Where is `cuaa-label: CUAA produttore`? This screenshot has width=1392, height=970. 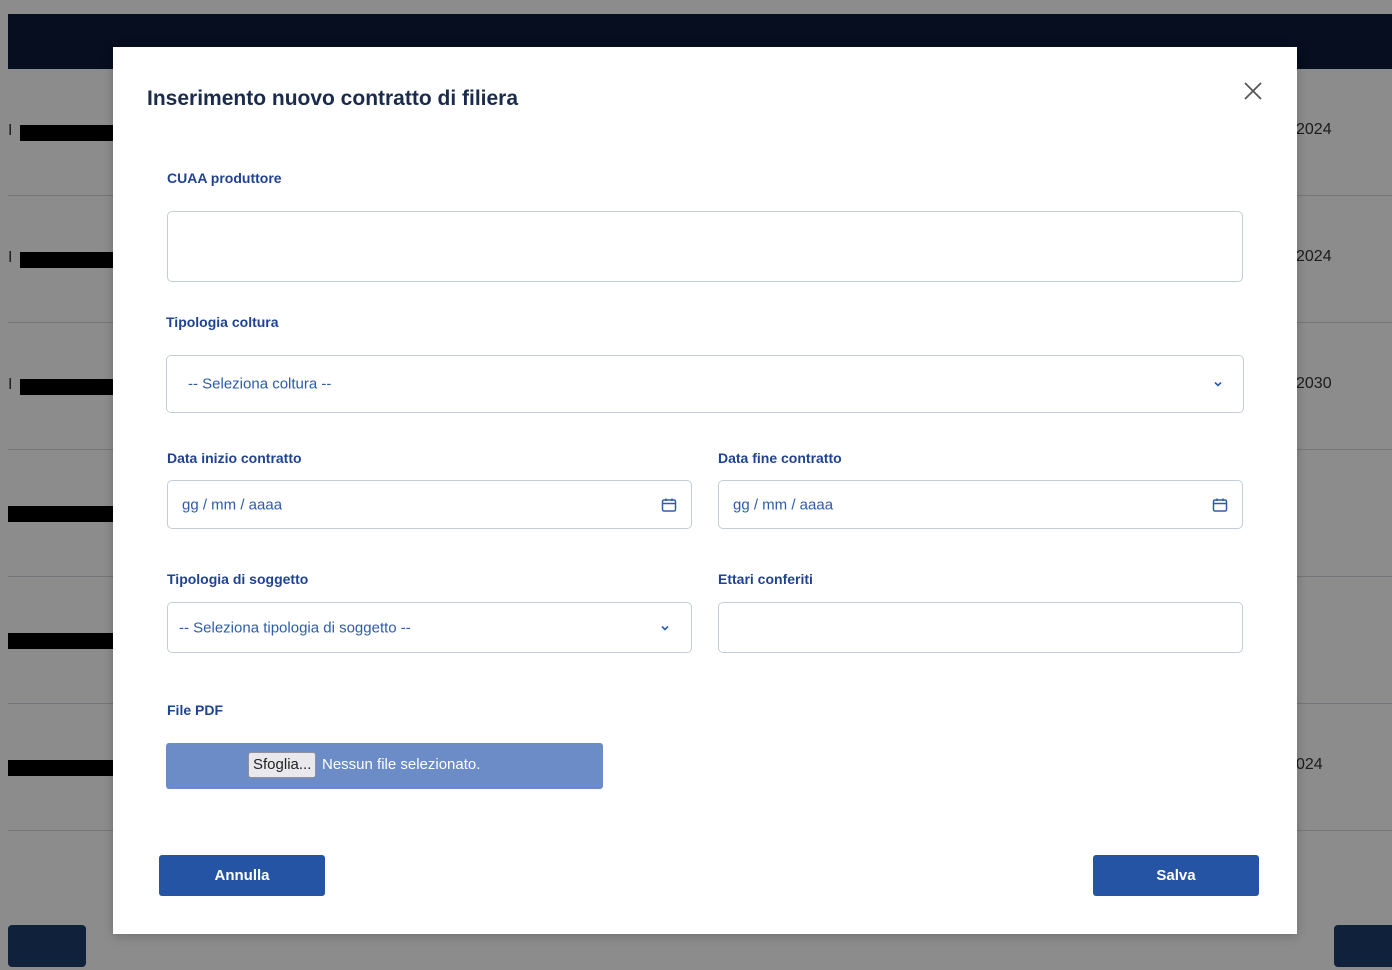 cuaa-label: CUAA produttore is located at coordinates (224, 178).